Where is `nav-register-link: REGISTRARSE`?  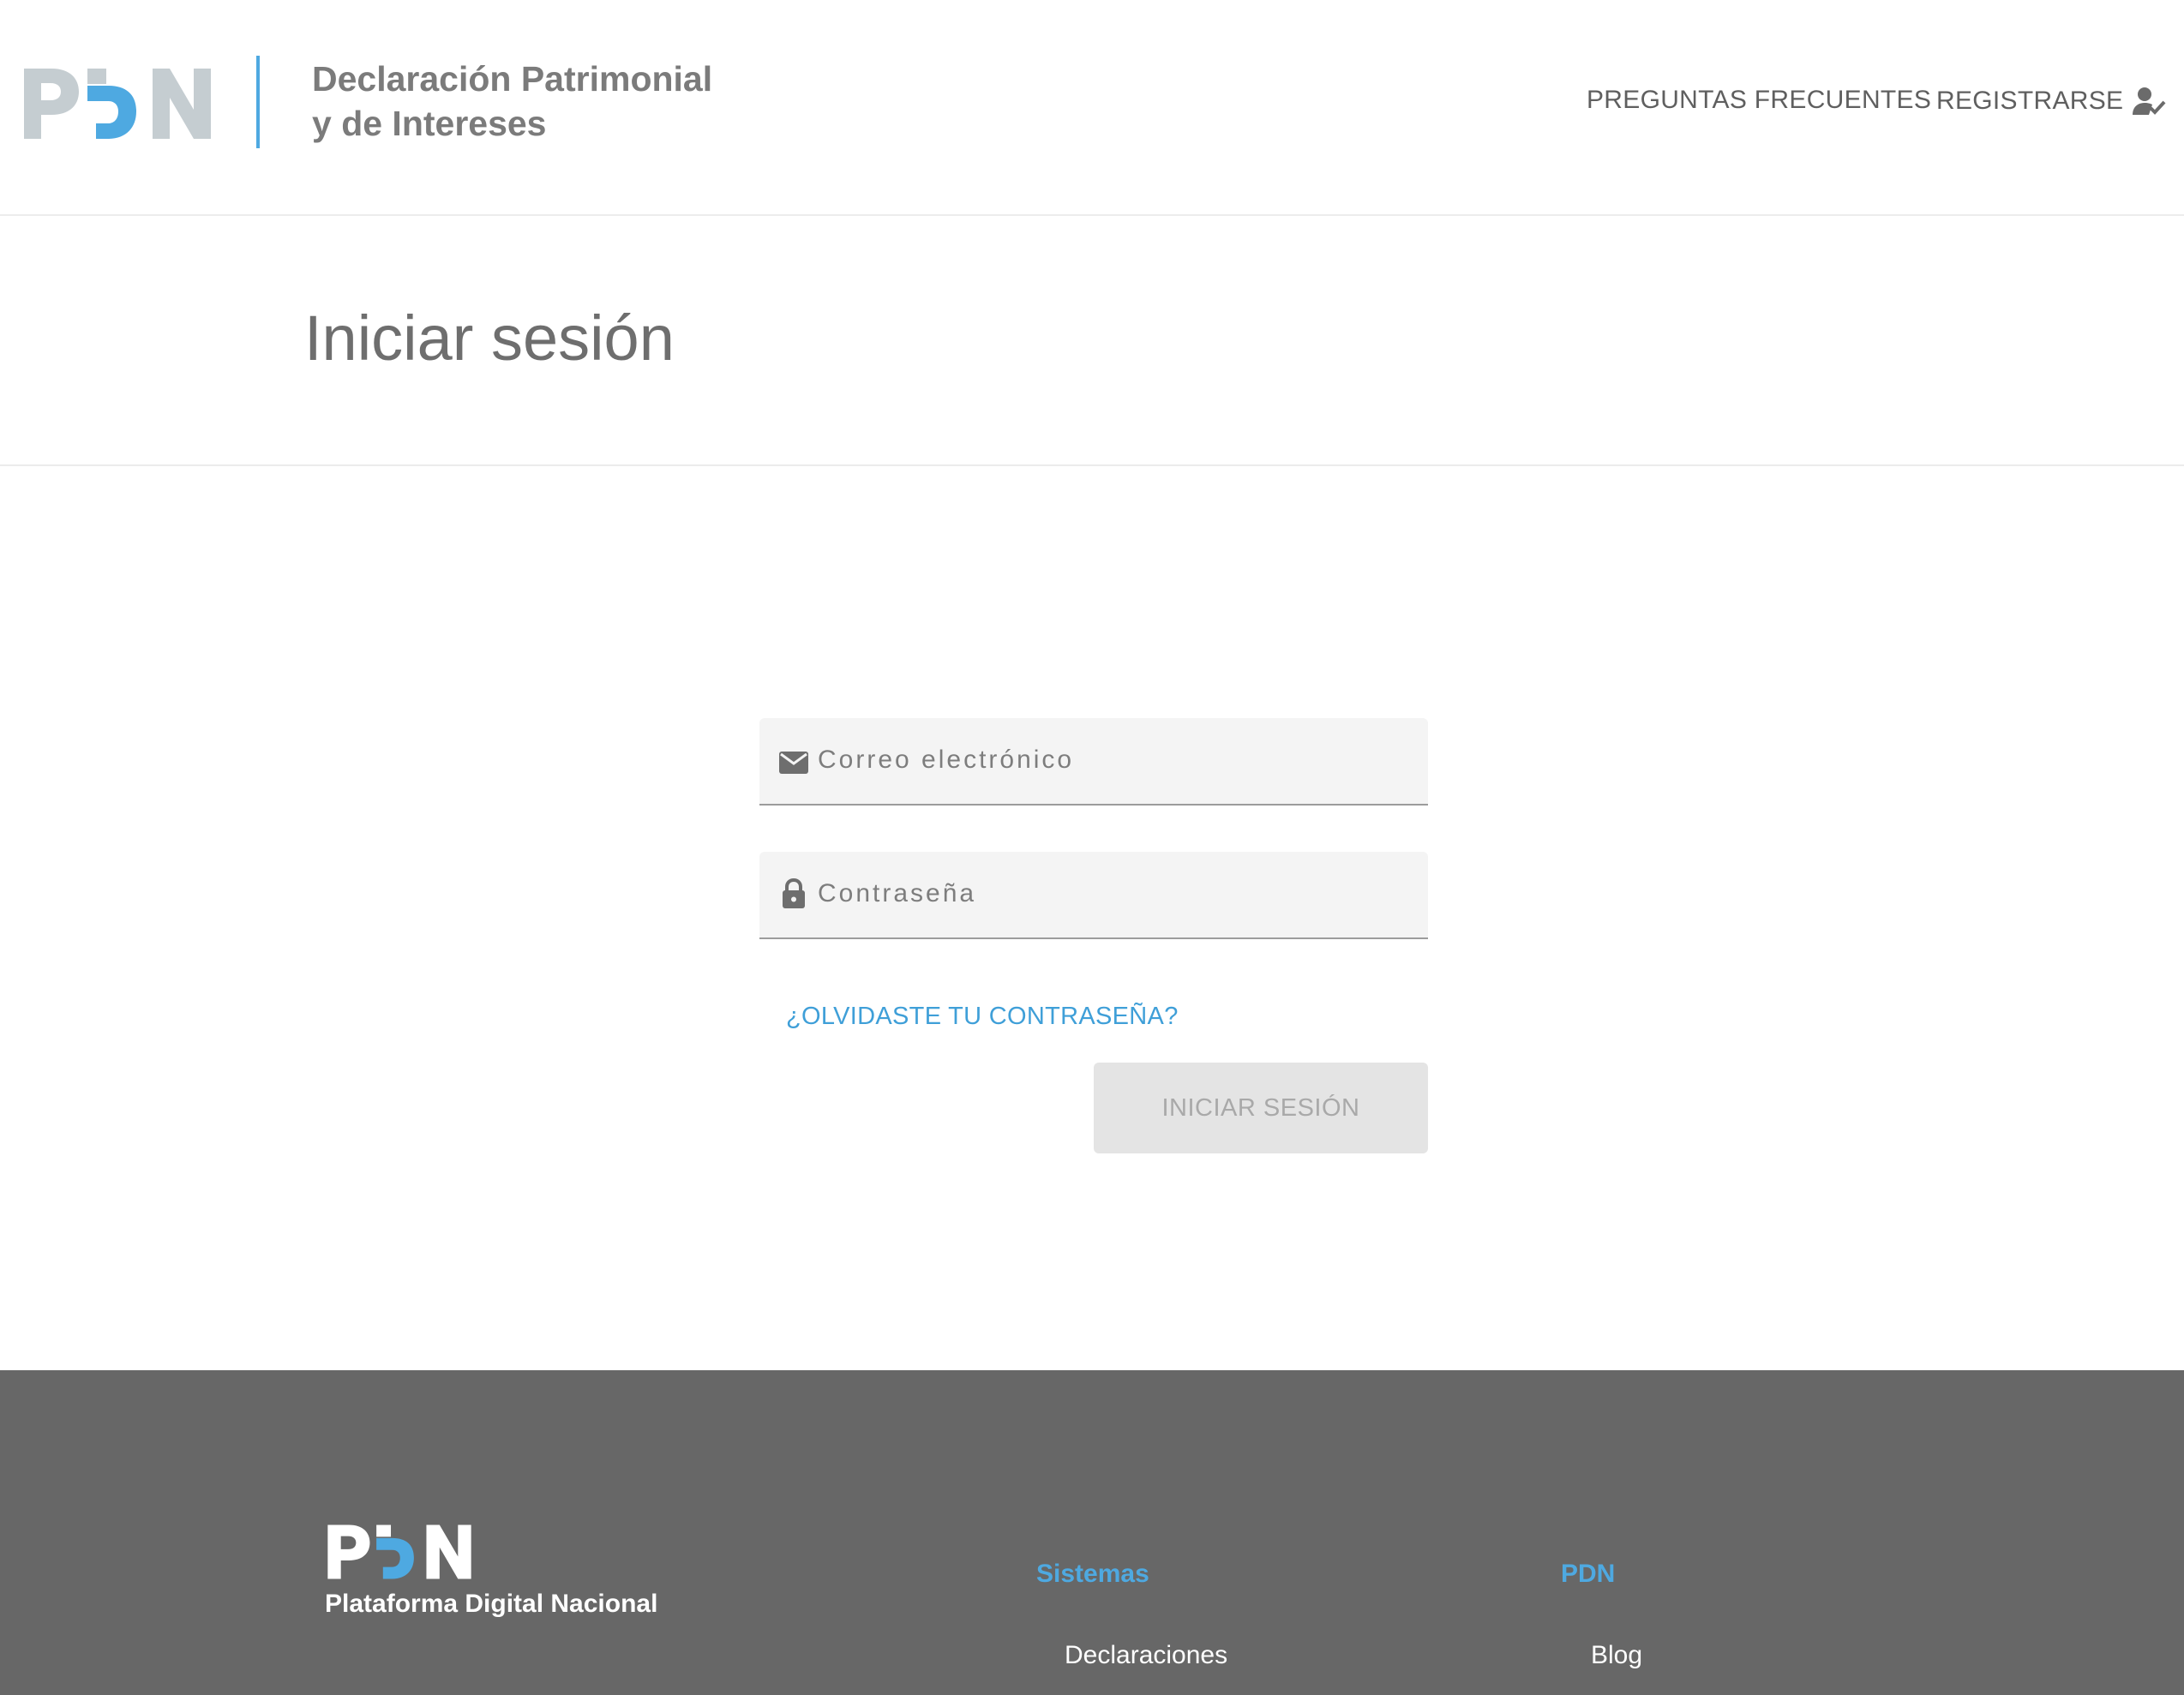 nav-register-link: REGISTRARSE is located at coordinates (2051, 101).